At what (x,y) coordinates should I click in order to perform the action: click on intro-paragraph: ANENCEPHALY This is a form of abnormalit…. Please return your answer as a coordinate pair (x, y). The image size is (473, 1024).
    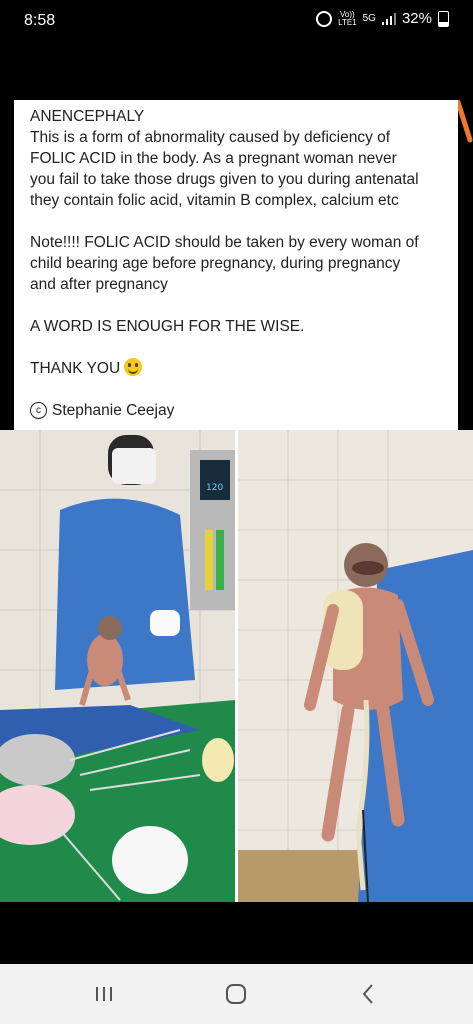
    Looking at the image, I should click on (240, 158).